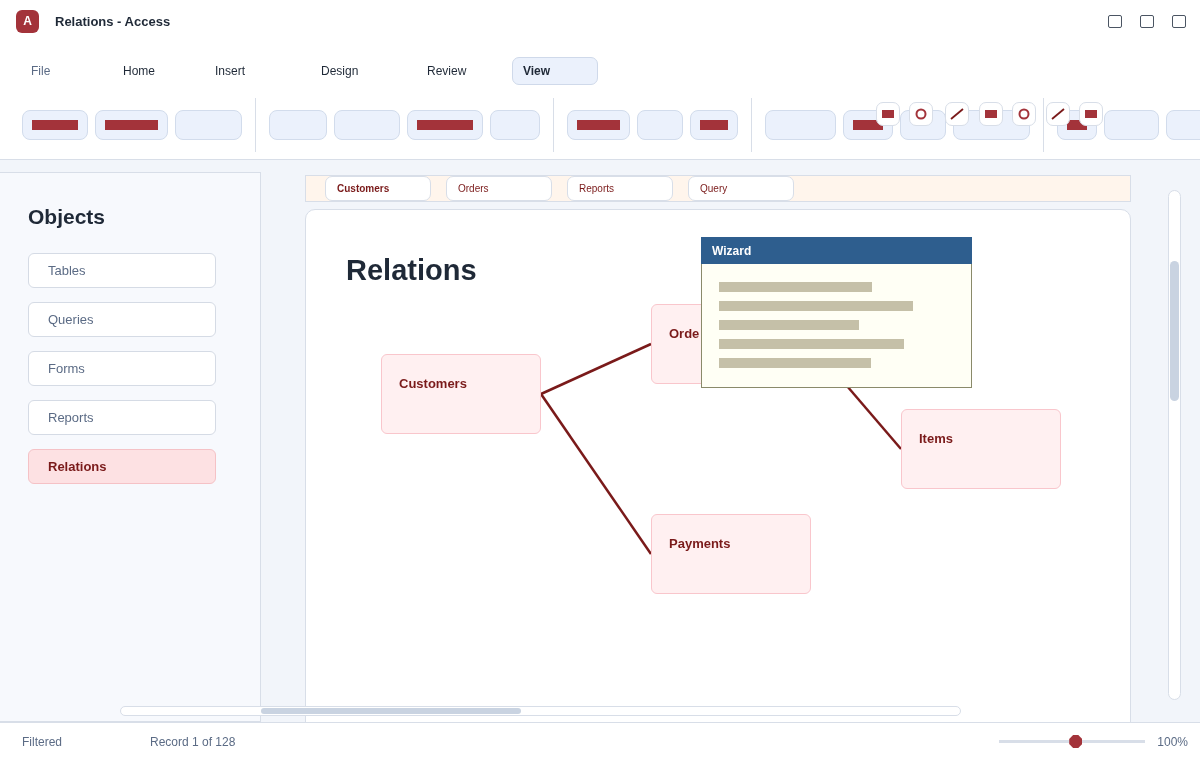  Describe the element at coordinates (1179, 21) in the screenshot. I see `close-button` at that location.